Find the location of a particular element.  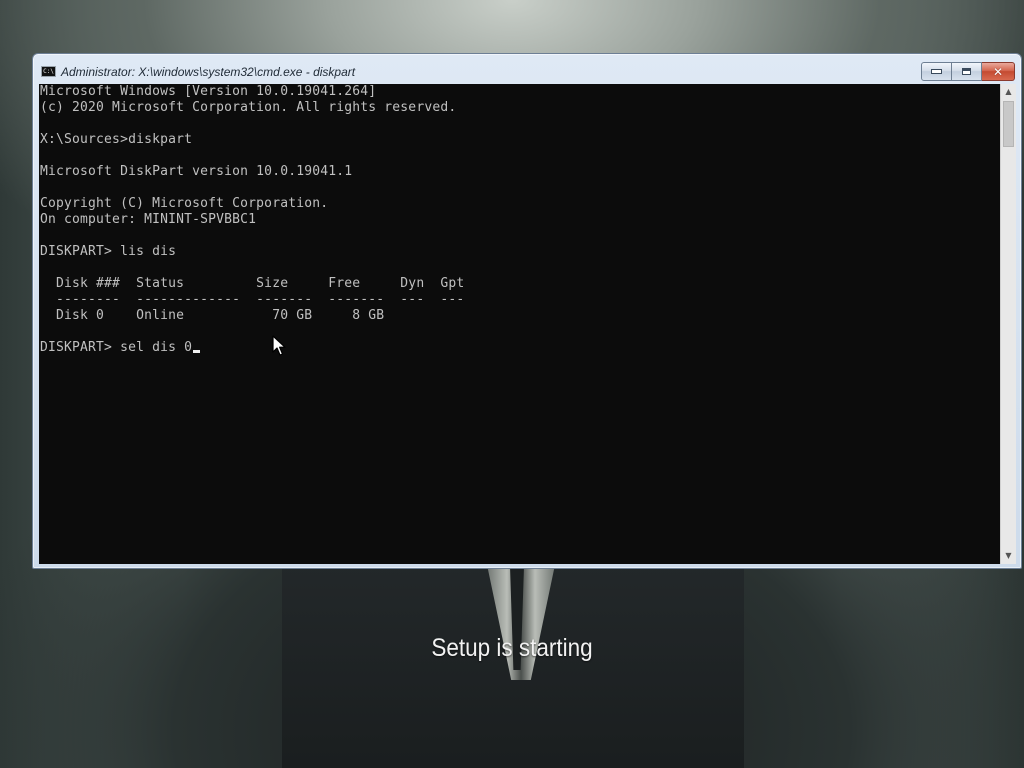

minimize-icon is located at coordinates (936, 71).